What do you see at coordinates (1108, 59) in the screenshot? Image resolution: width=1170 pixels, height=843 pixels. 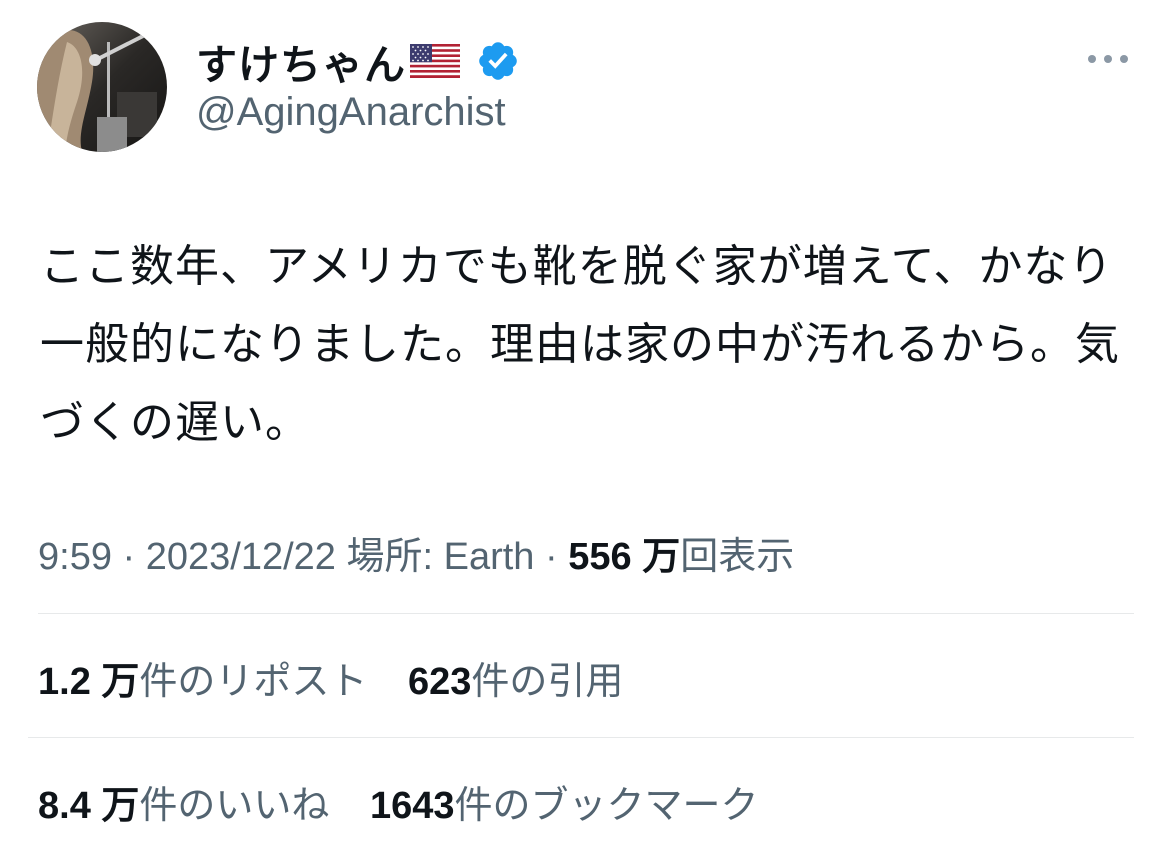 I see `more-options-icon` at bounding box center [1108, 59].